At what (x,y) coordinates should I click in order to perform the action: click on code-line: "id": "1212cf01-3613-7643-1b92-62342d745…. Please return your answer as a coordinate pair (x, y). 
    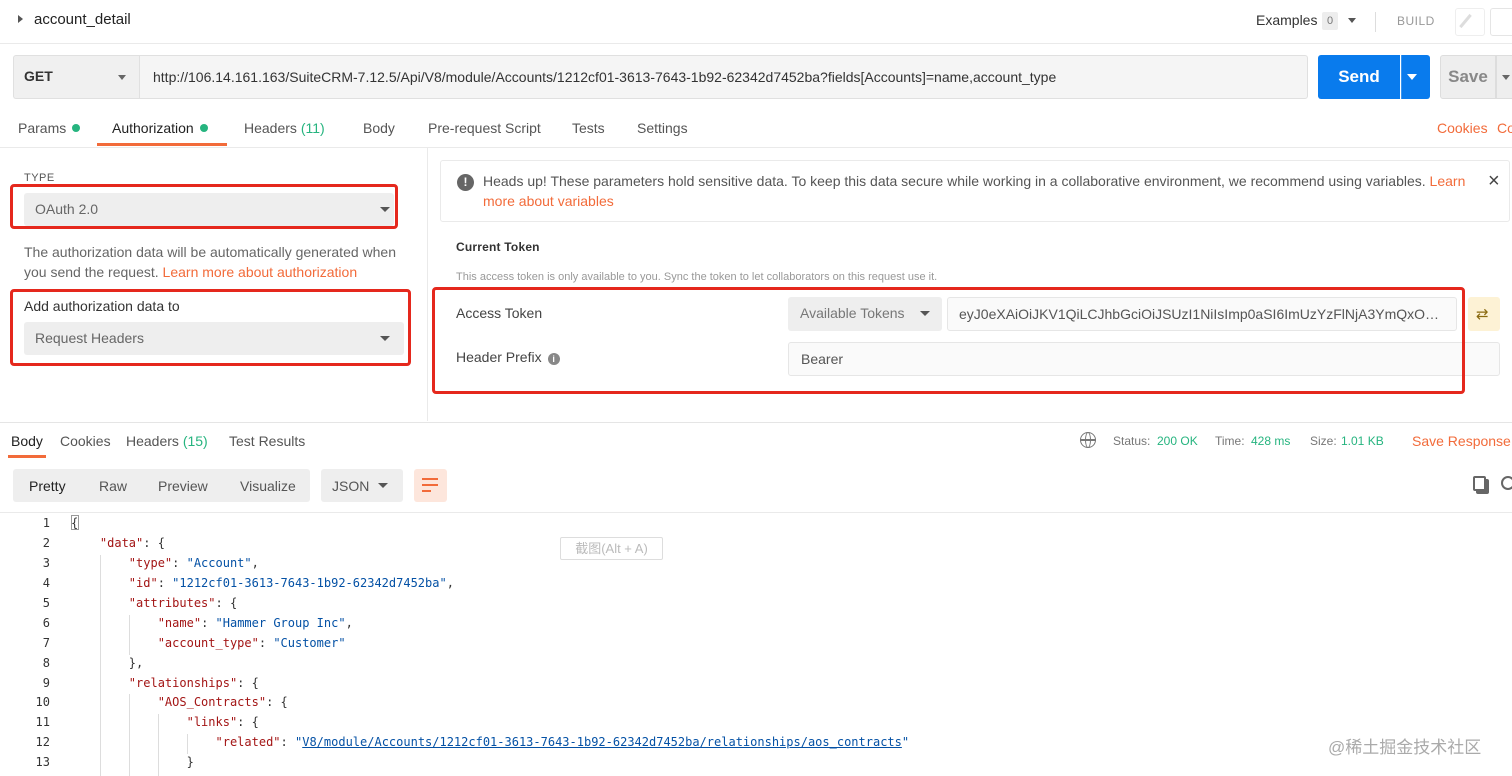
    Looking at the image, I should click on (291, 583).